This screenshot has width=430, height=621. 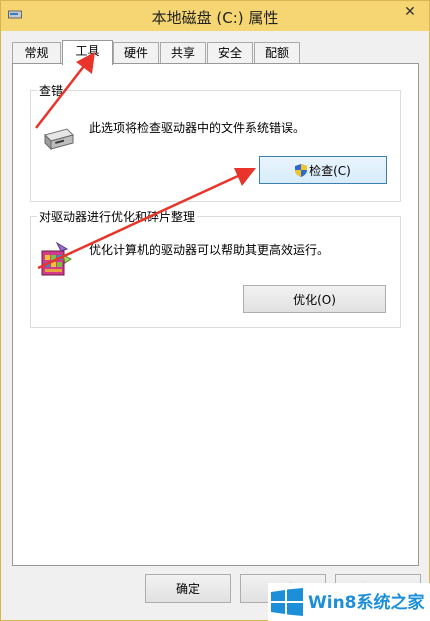 What do you see at coordinates (314, 299) in the screenshot?
I see `optimize-button: 优化(O)` at bounding box center [314, 299].